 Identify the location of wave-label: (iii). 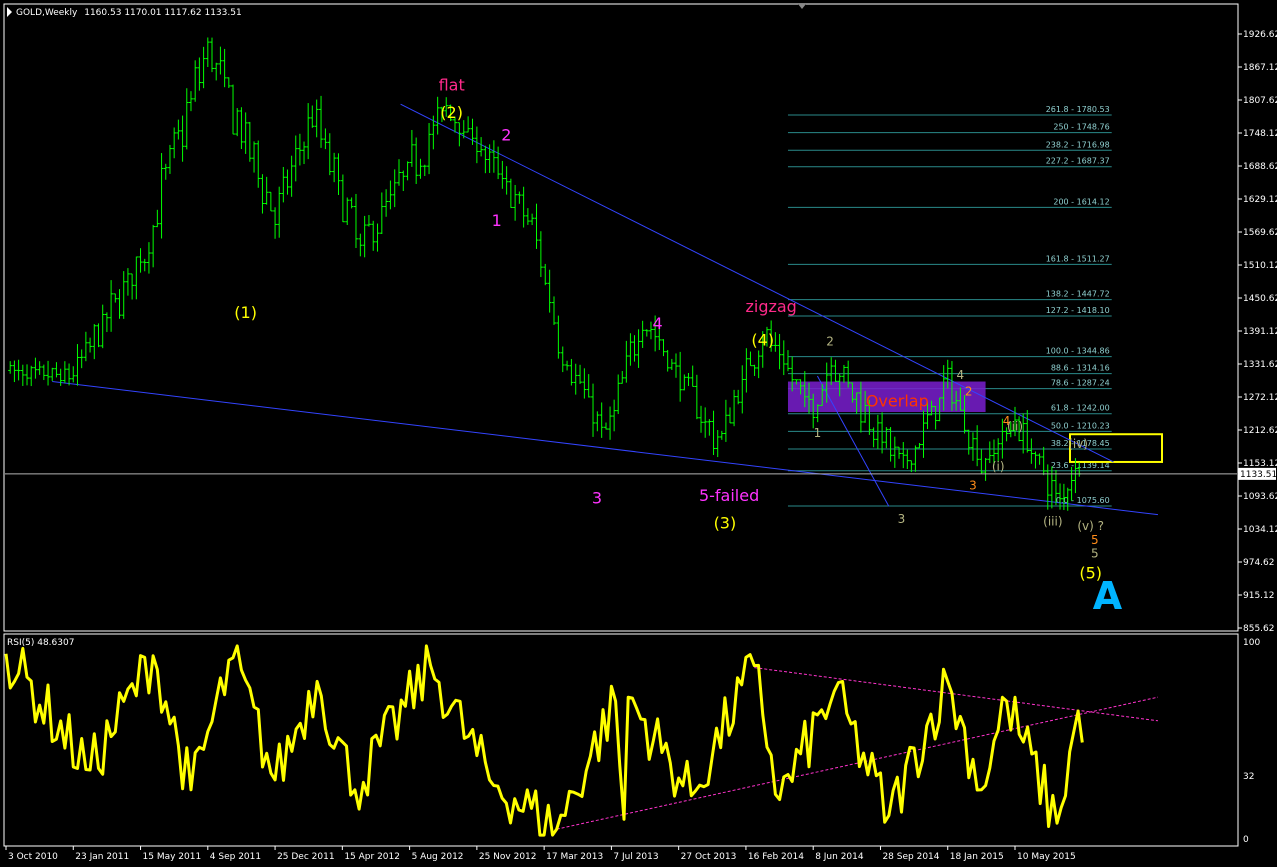
(1052, 522).